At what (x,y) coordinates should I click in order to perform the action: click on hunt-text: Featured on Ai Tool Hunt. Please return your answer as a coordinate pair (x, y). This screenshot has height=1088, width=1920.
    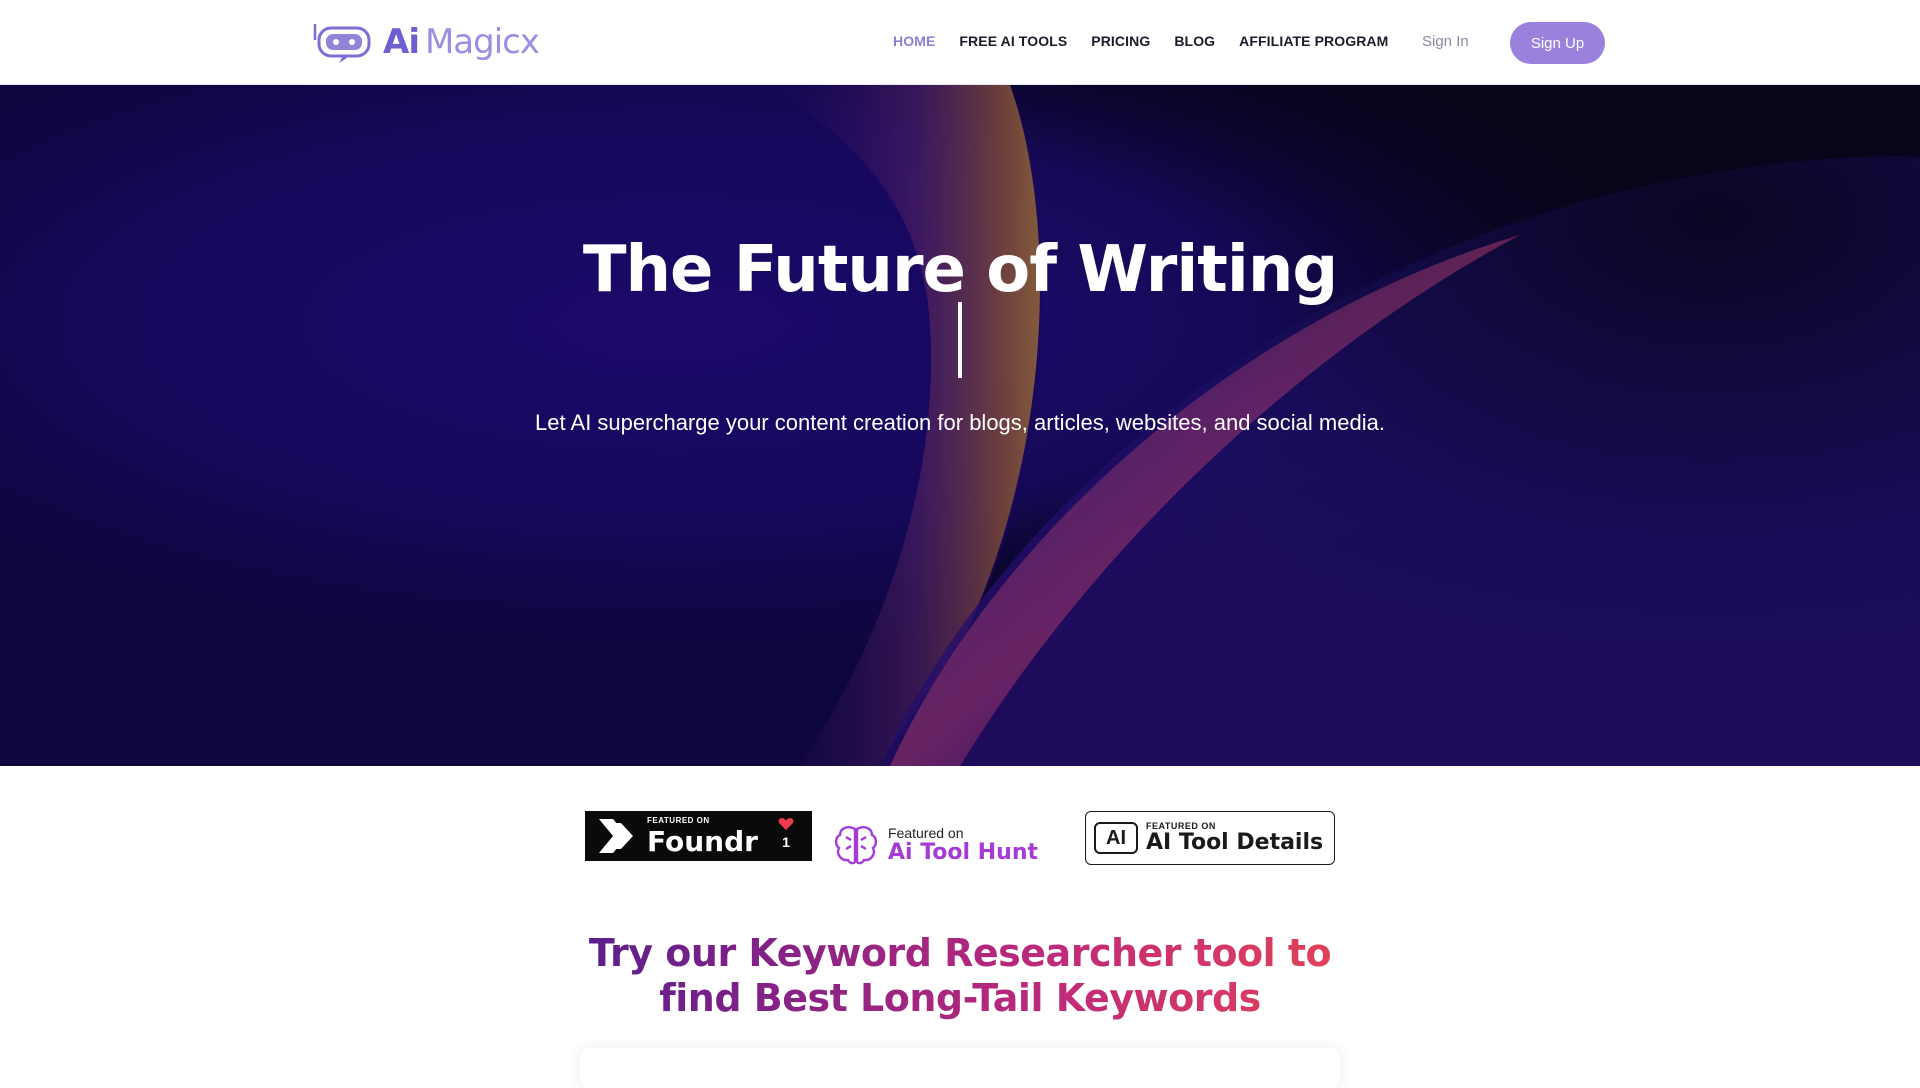
    Looking at the image, I should click on (963, 845).